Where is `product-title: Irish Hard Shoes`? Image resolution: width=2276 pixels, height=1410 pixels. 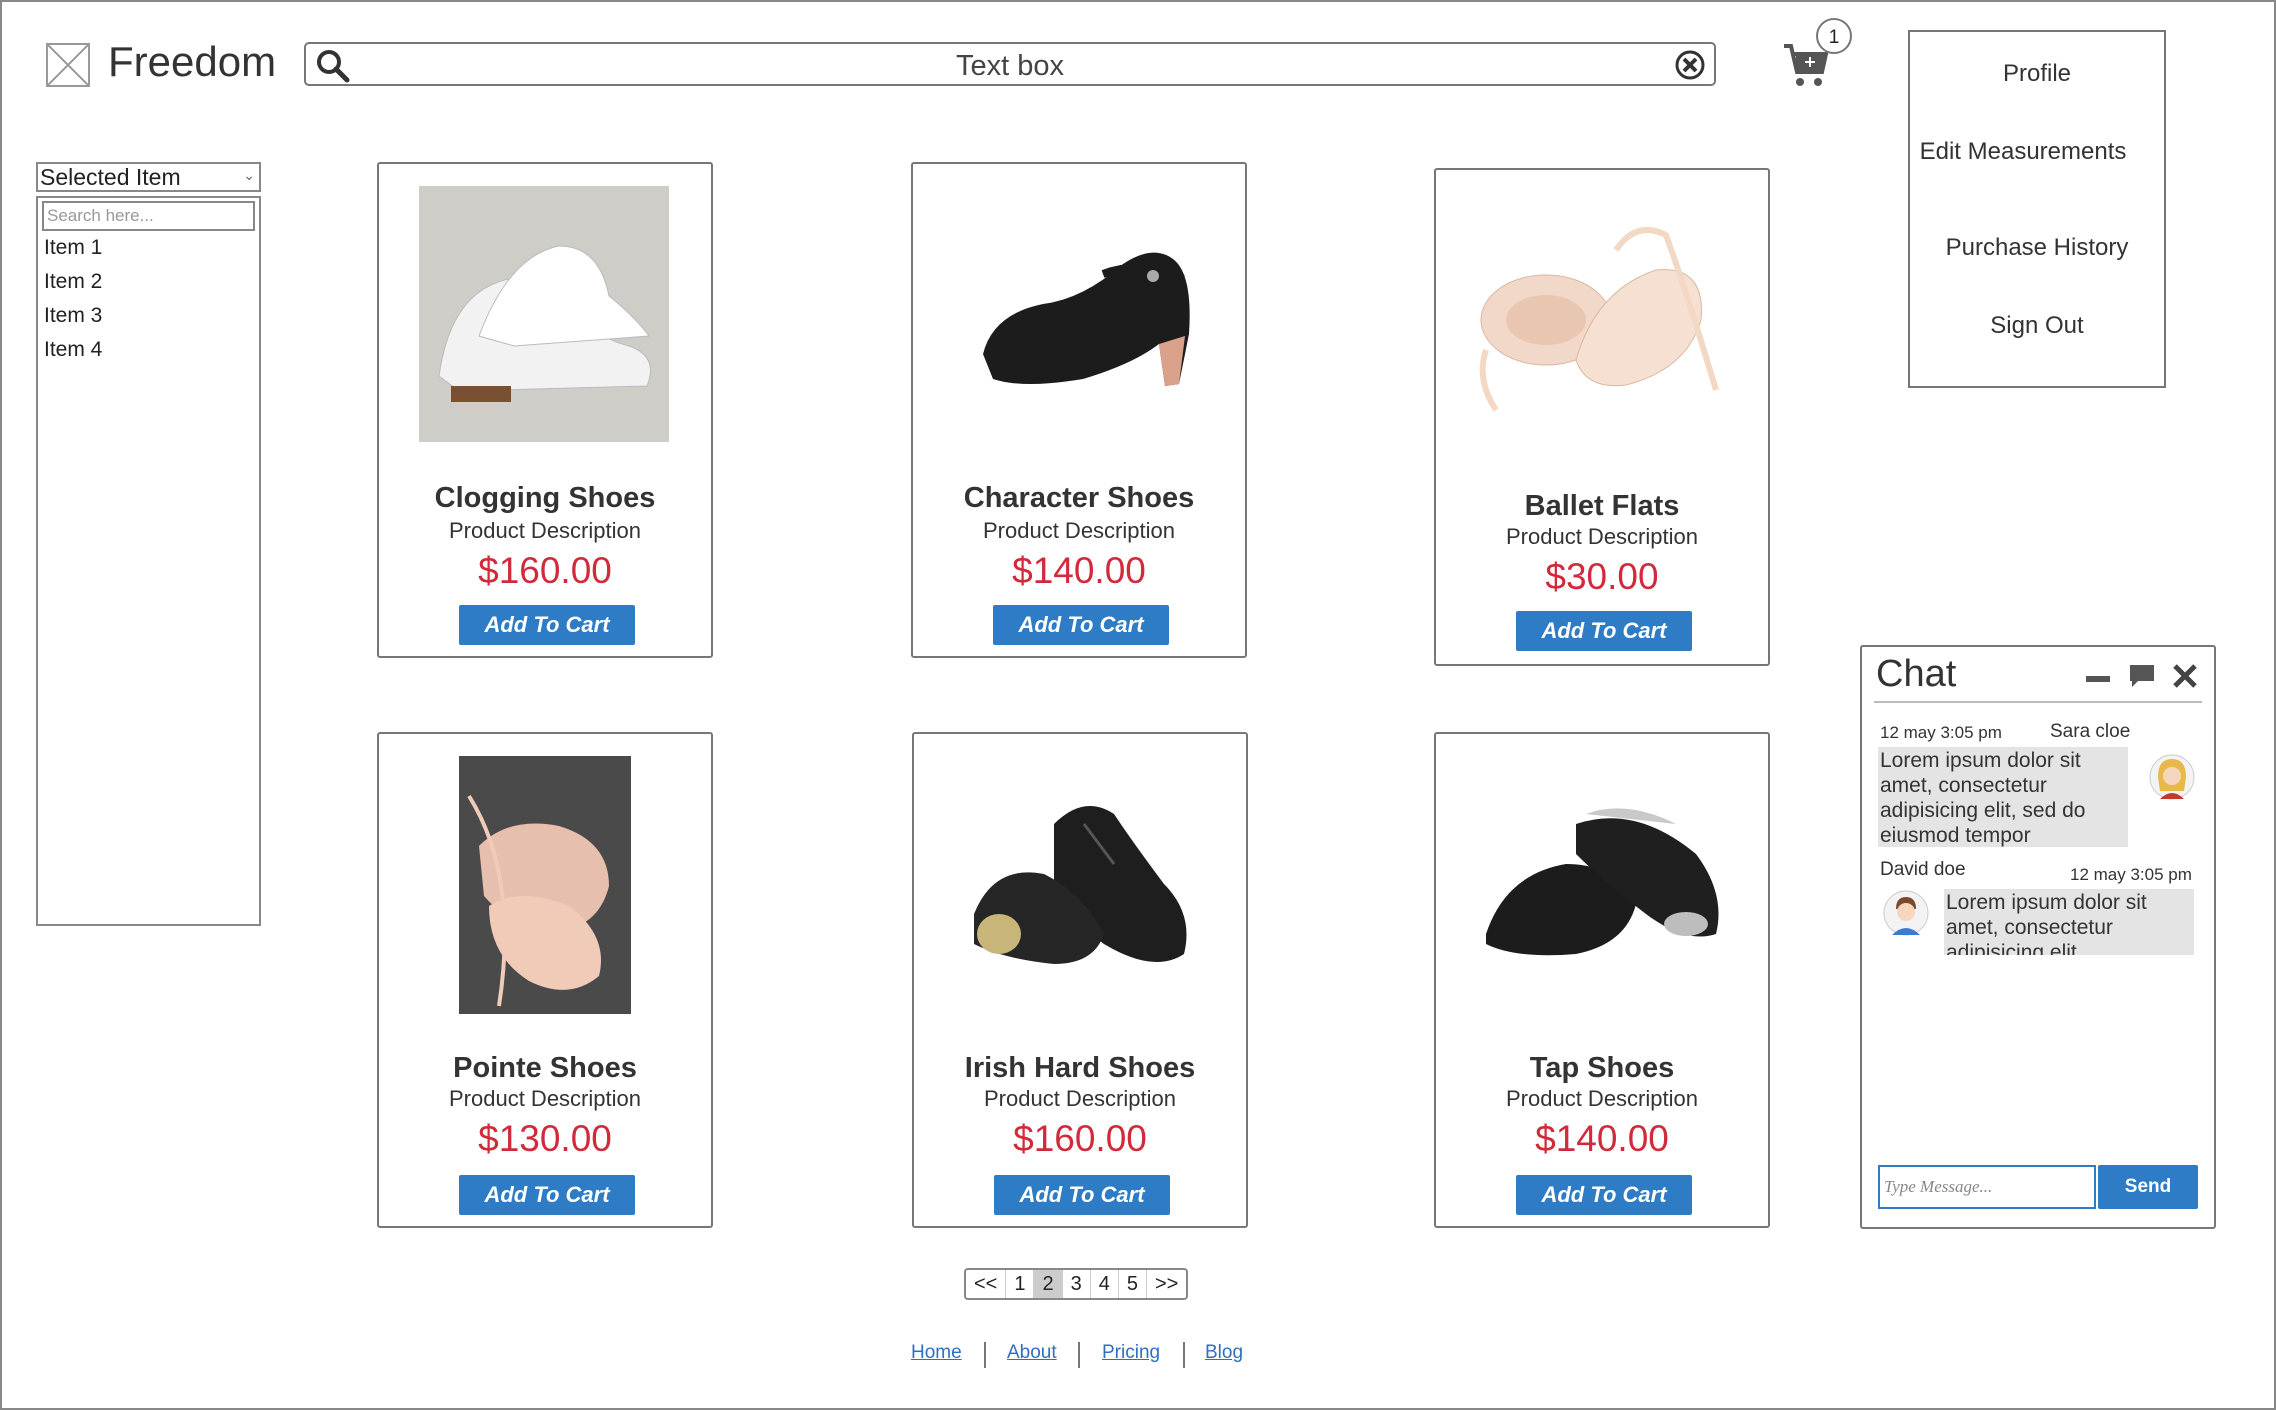 product-title: Irish Hard Shoes is located at coordinates (1080, 1068).